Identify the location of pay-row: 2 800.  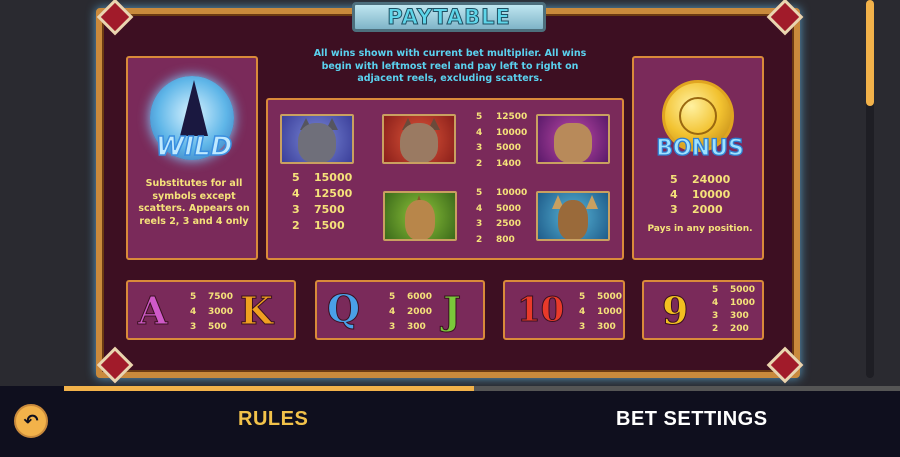
(495, 239).